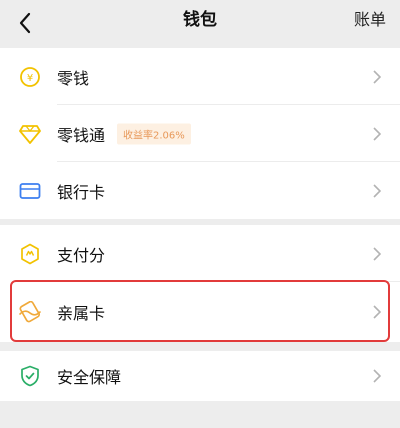  Describe the element at coordinates (200, 76) in the screenshot. I see `row-change: ¥ 零钱` at that location.